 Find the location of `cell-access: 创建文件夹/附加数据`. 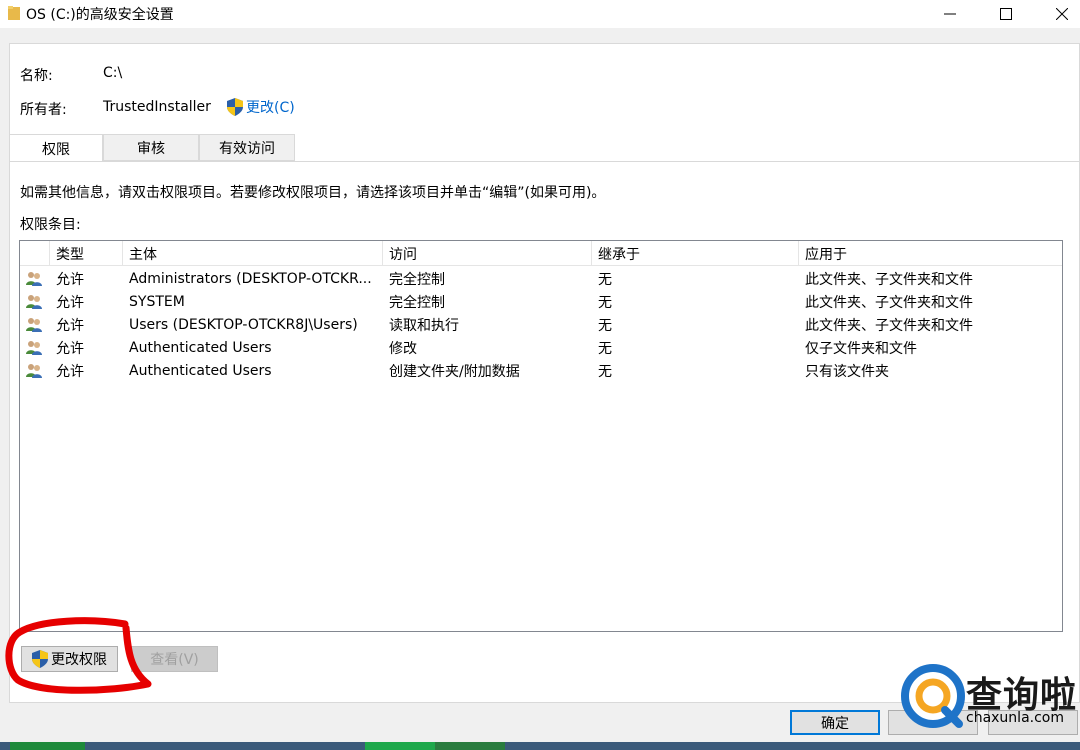

cell-access: 创建文件夹/附加数据 is located at coordinates (454, 371).